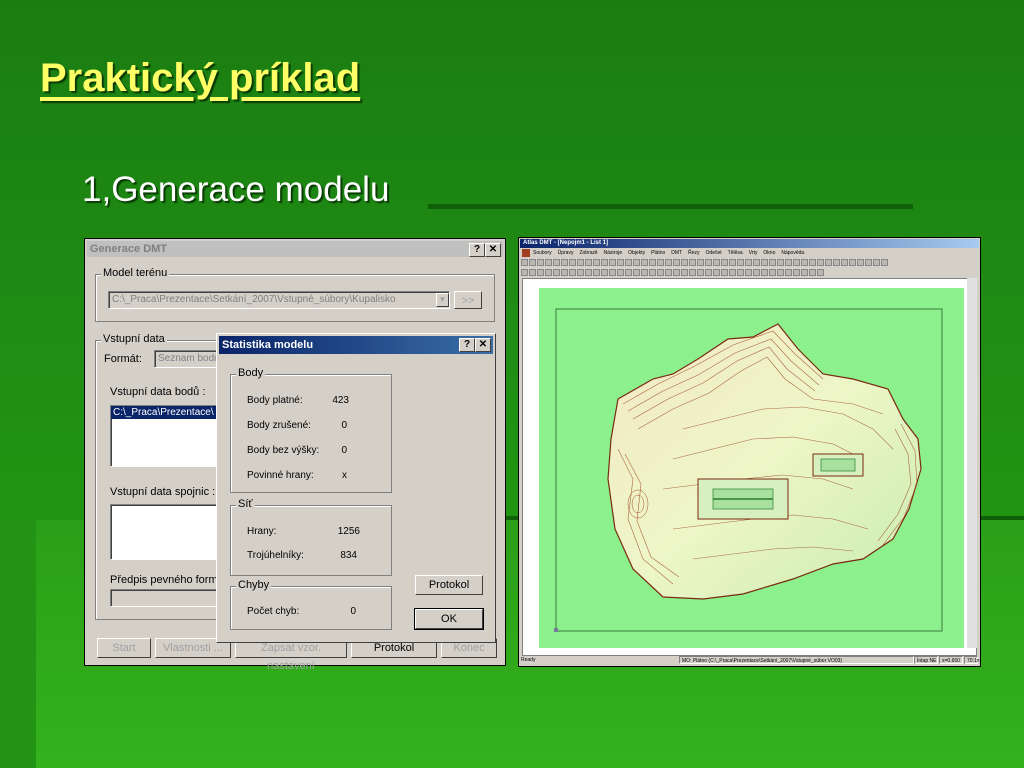 The width and height of the screenshot is (1024, 768). What do you see at coordinates (769, 253) in the screenshot?
I see `menu-item: Okno` at bounding box center [769, 253].